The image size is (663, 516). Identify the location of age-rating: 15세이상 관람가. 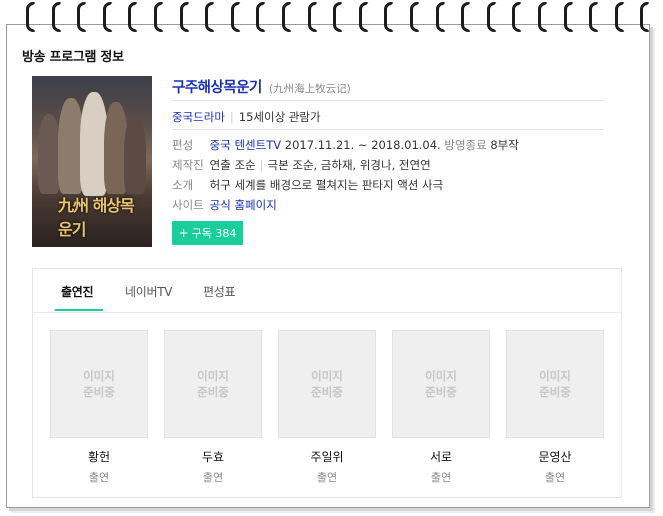
(279, 117).